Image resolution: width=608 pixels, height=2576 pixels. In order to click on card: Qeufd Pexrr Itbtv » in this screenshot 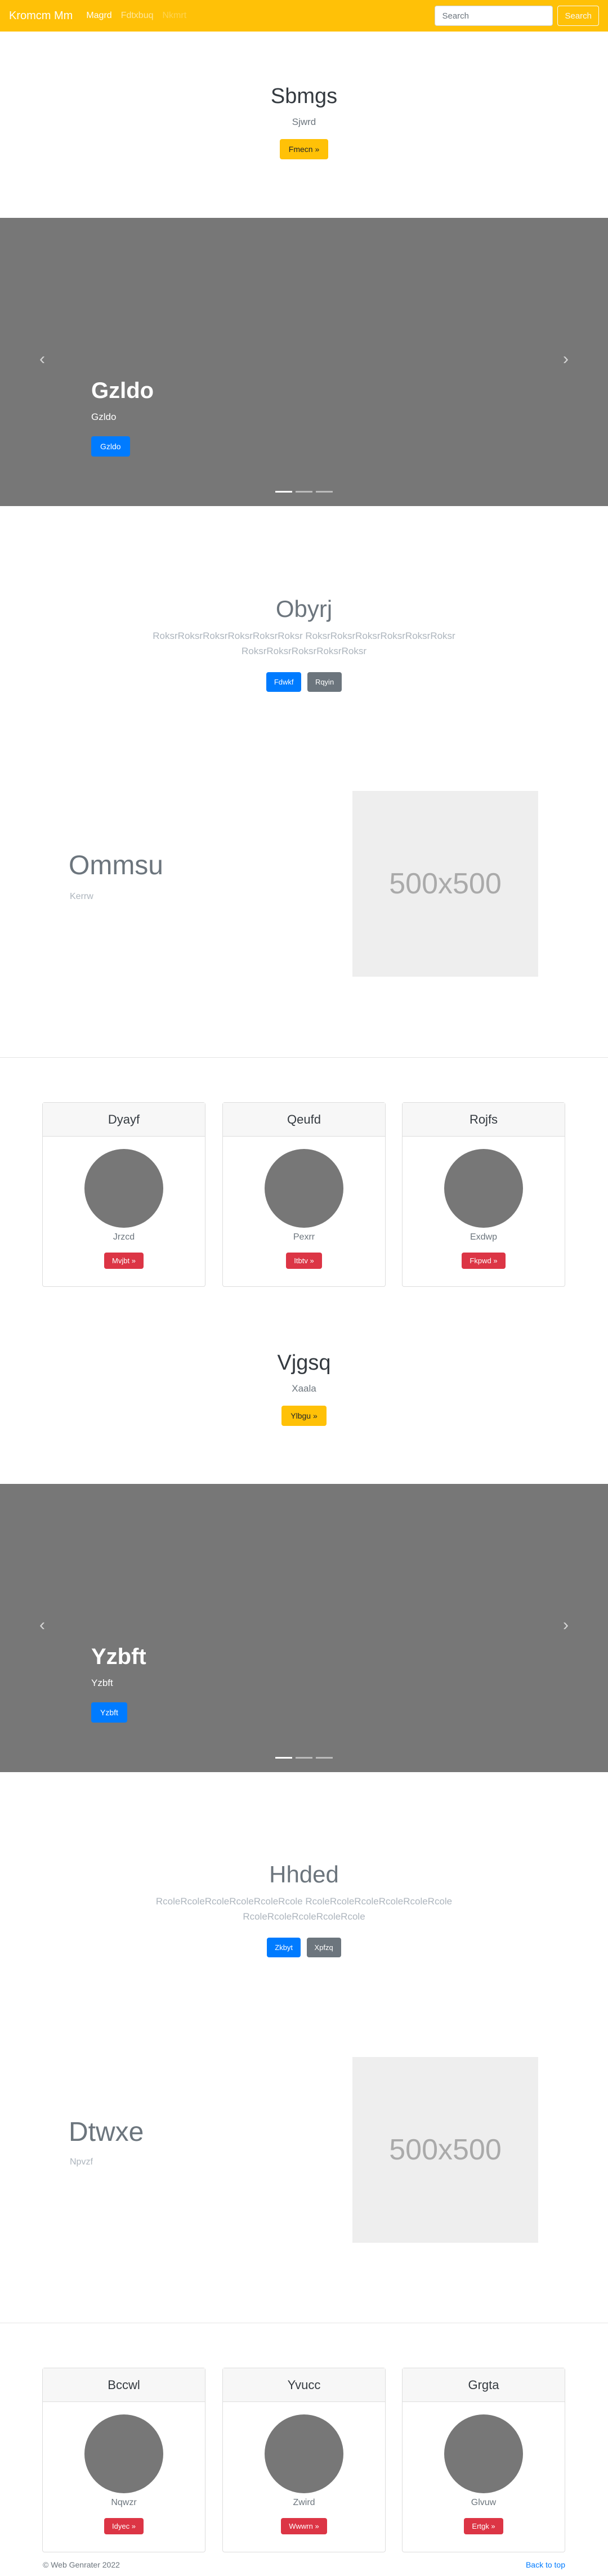, I will do `click(304, 1194)`.